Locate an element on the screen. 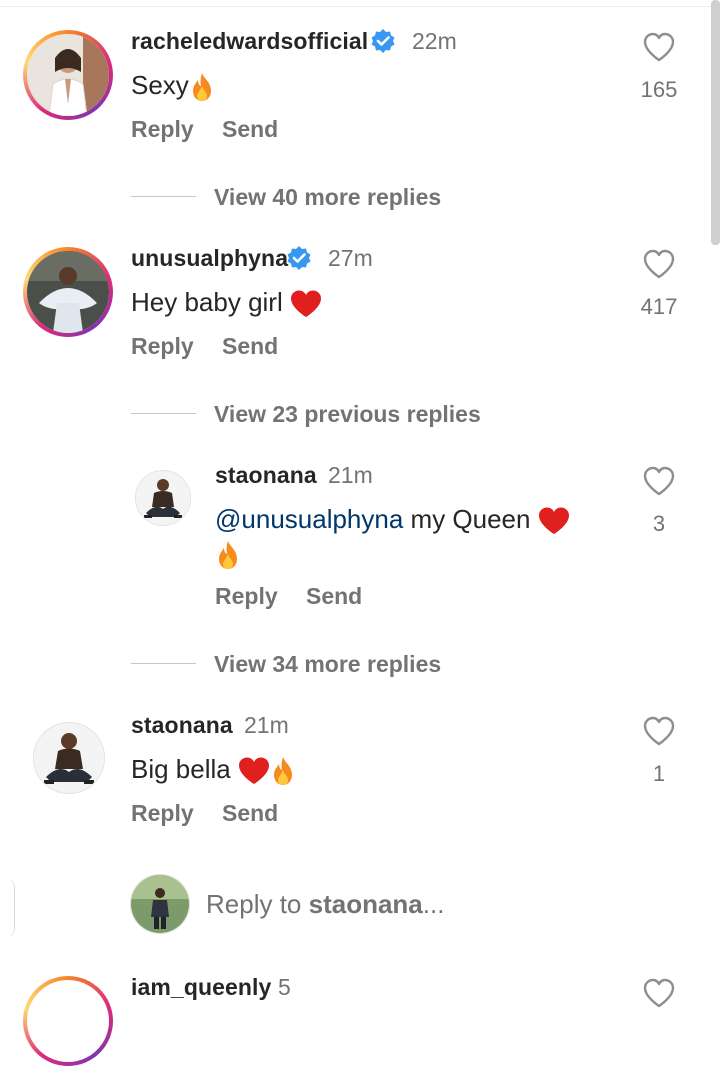 The image size is (720, 1066). mention-link: @unusualphyna is located at coordinates (309, 519).